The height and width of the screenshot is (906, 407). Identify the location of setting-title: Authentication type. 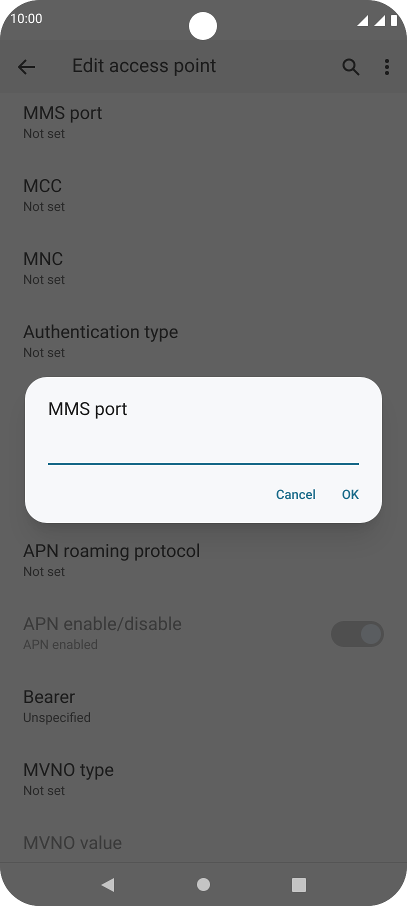
(101, 333).